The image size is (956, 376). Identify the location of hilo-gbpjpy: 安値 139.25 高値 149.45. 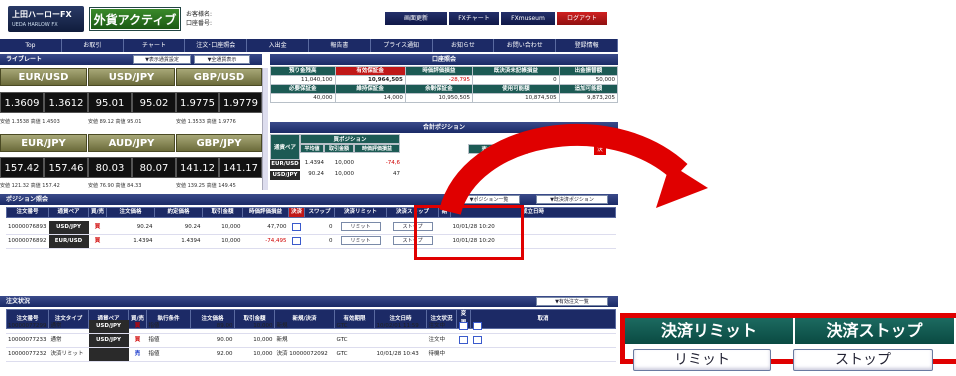
(219, 186).